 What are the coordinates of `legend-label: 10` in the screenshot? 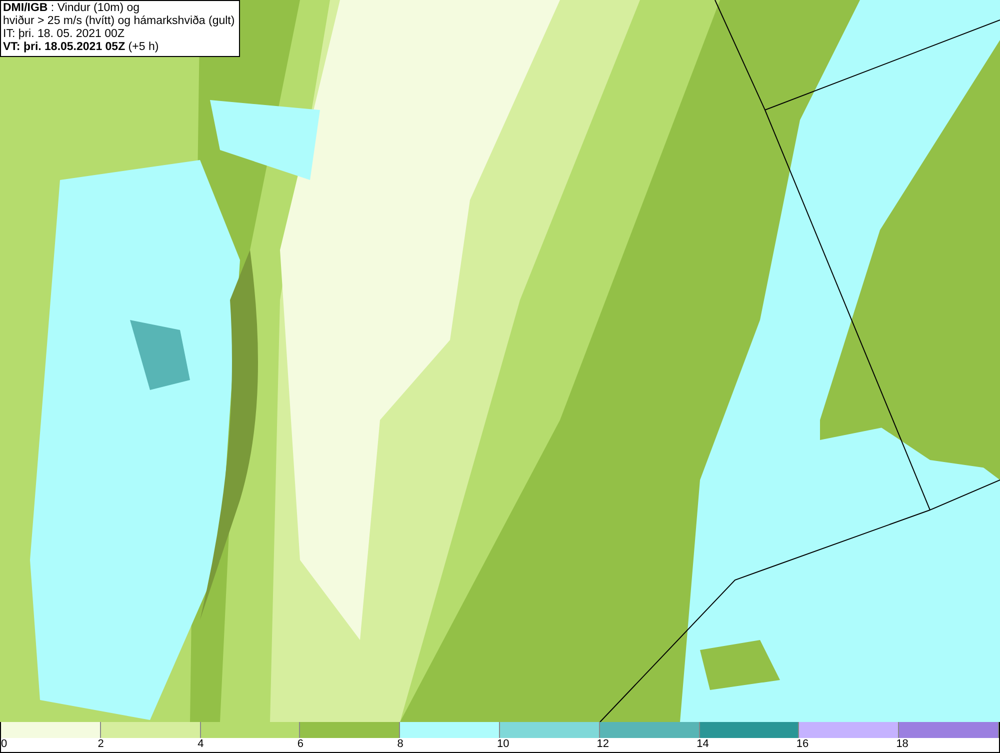 It's located at (503, 744).